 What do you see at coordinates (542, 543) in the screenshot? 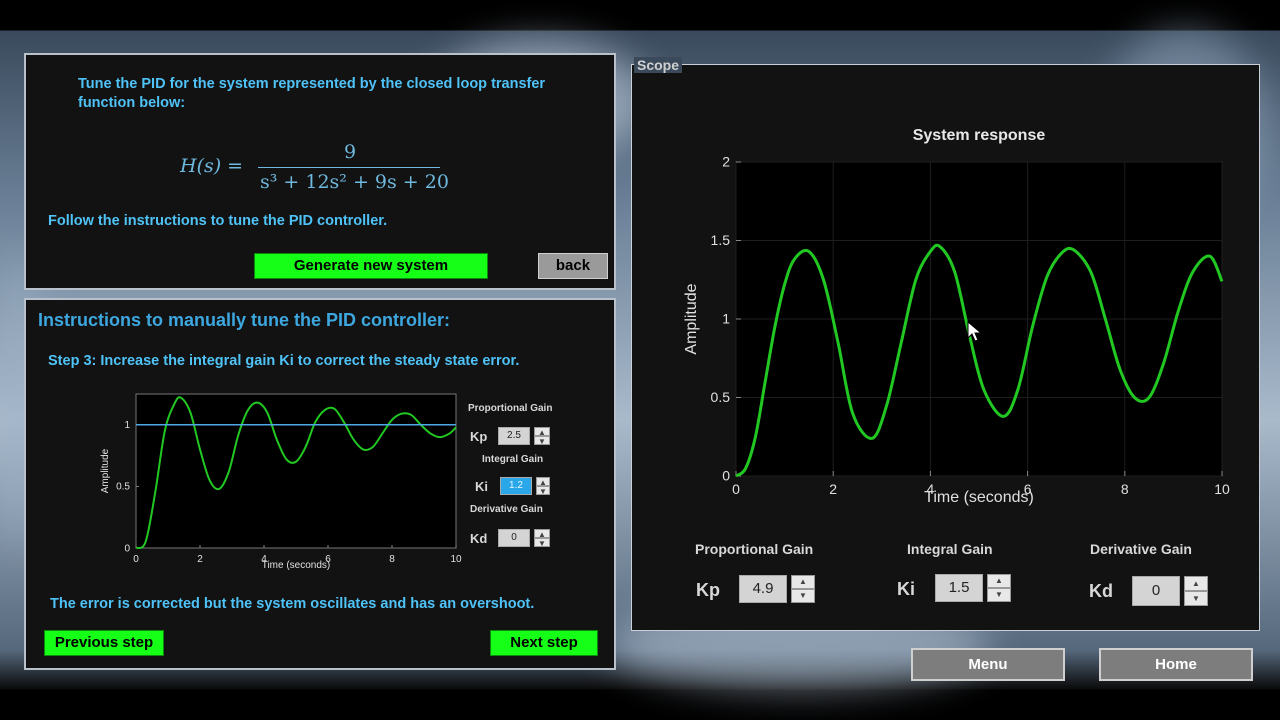
I see `small-kd-down: ▼` at bounding box center [542, 543].